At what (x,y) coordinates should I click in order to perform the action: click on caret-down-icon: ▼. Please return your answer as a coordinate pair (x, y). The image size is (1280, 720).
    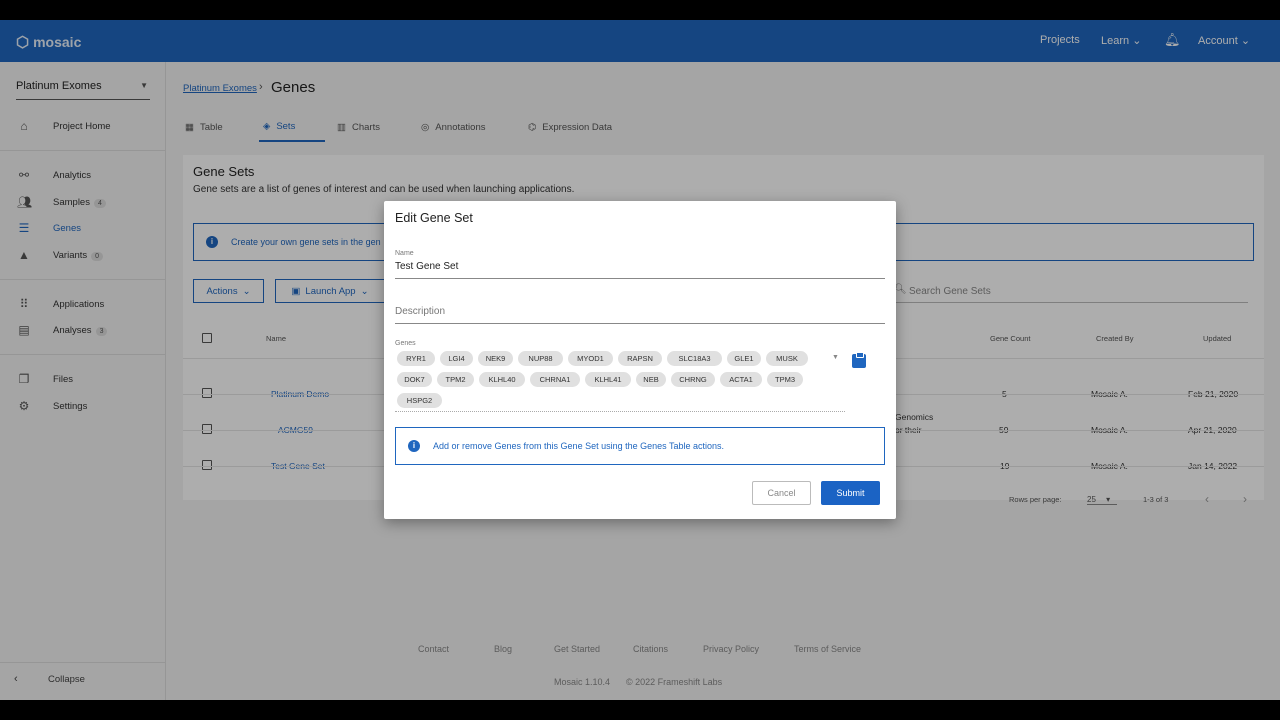
    Looking at the image, I should click on (835, 357).